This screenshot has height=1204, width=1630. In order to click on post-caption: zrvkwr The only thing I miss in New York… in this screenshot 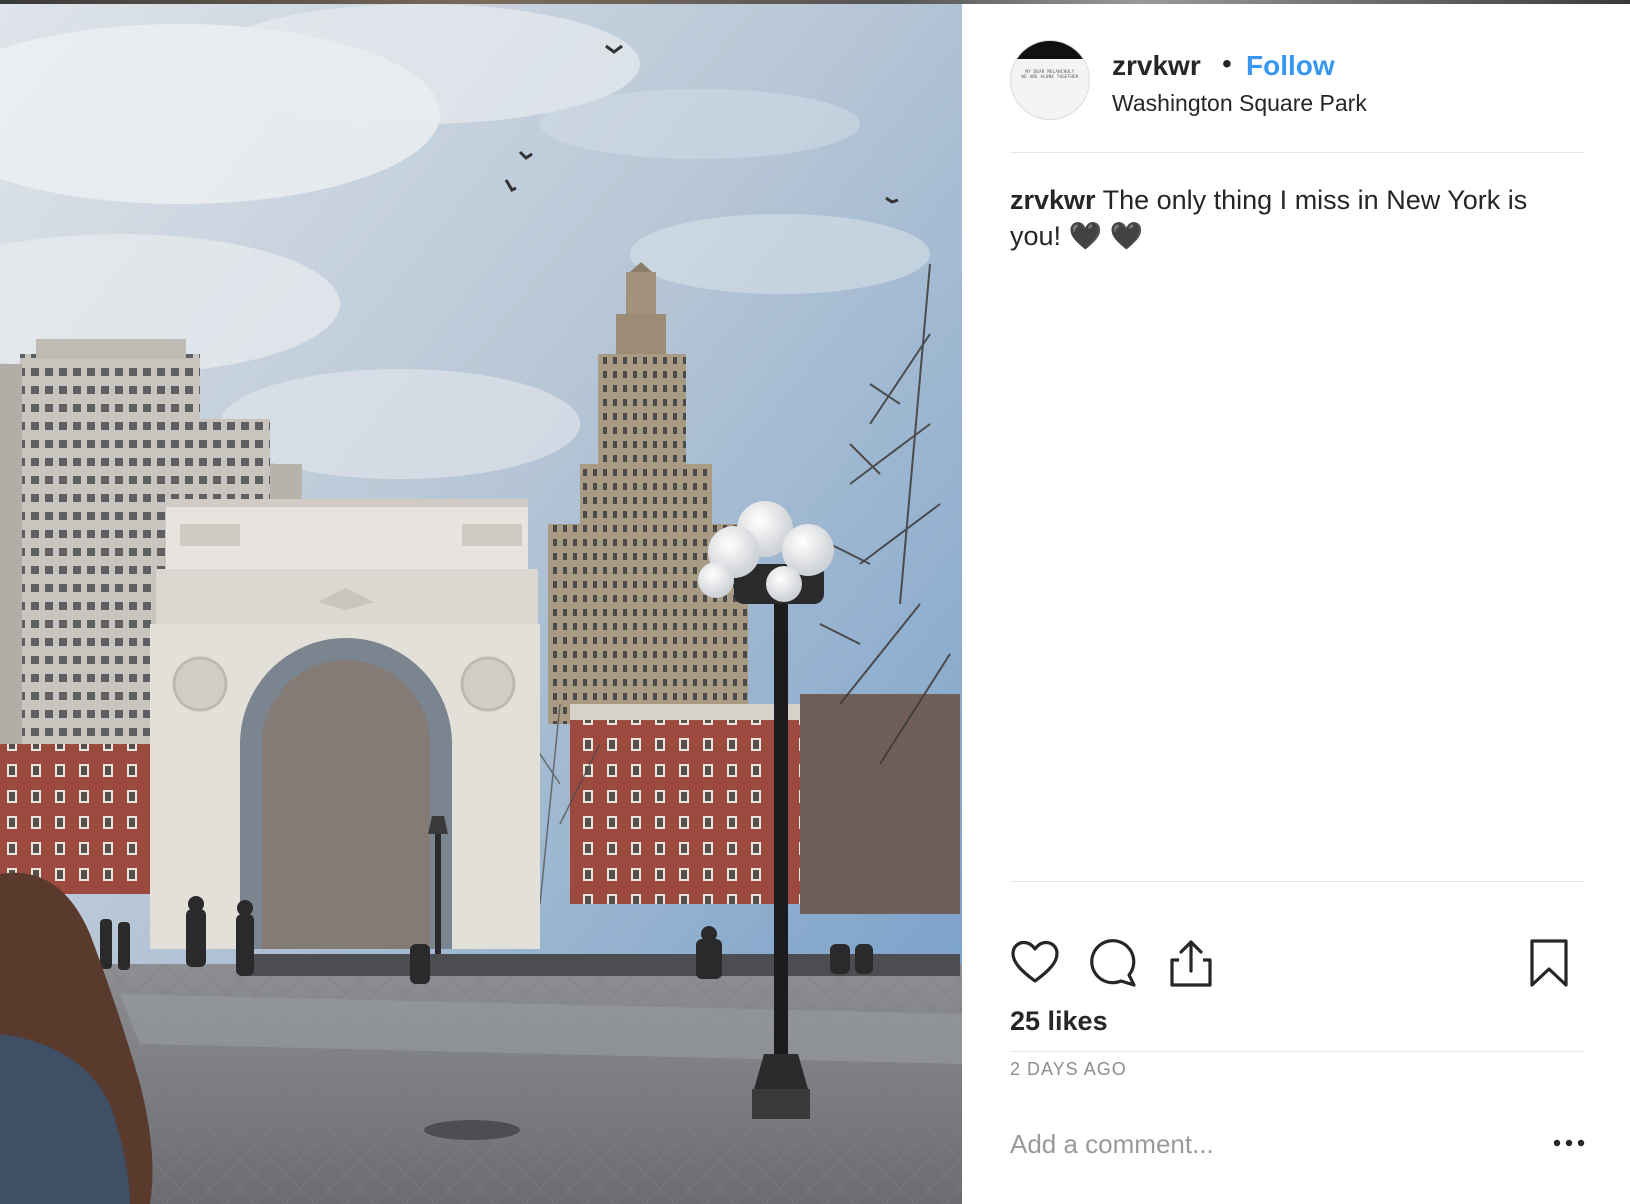, I will do `click(1297, 218)`.